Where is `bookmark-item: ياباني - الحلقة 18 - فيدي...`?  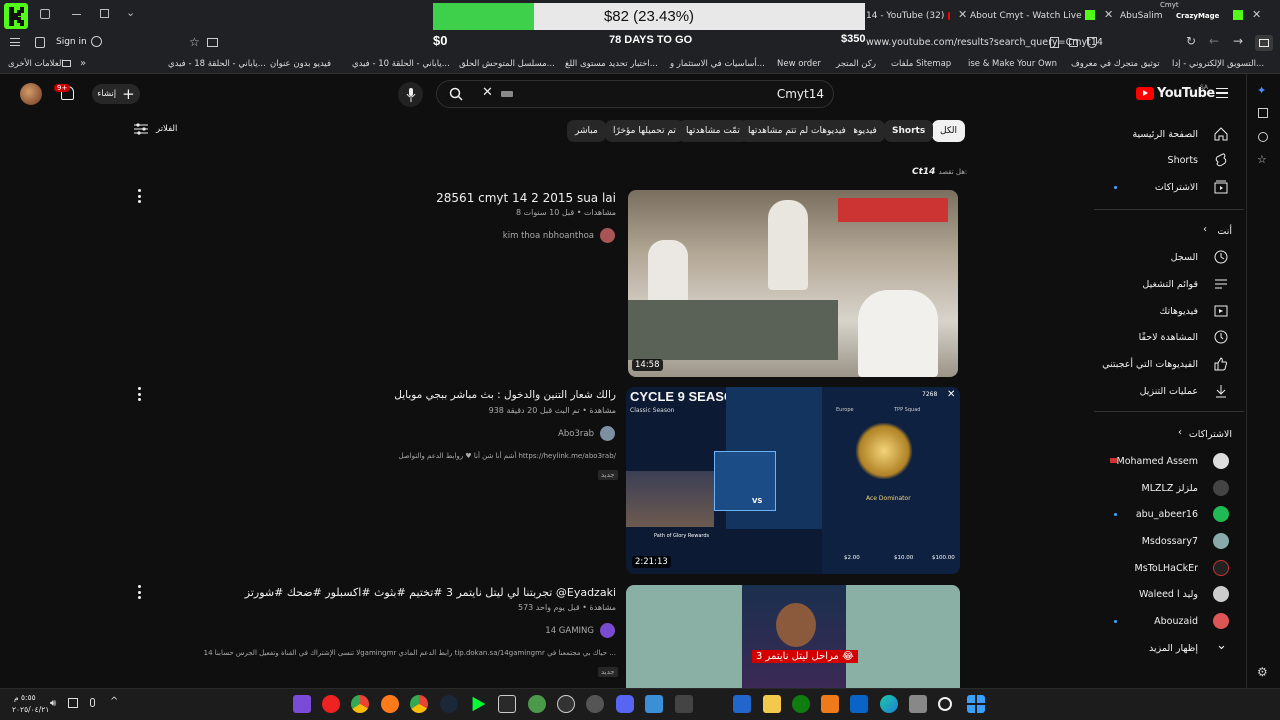 bookmark-item: ياباني - الحلقة 18 - فيدي... is located at coordinates (217, 64).